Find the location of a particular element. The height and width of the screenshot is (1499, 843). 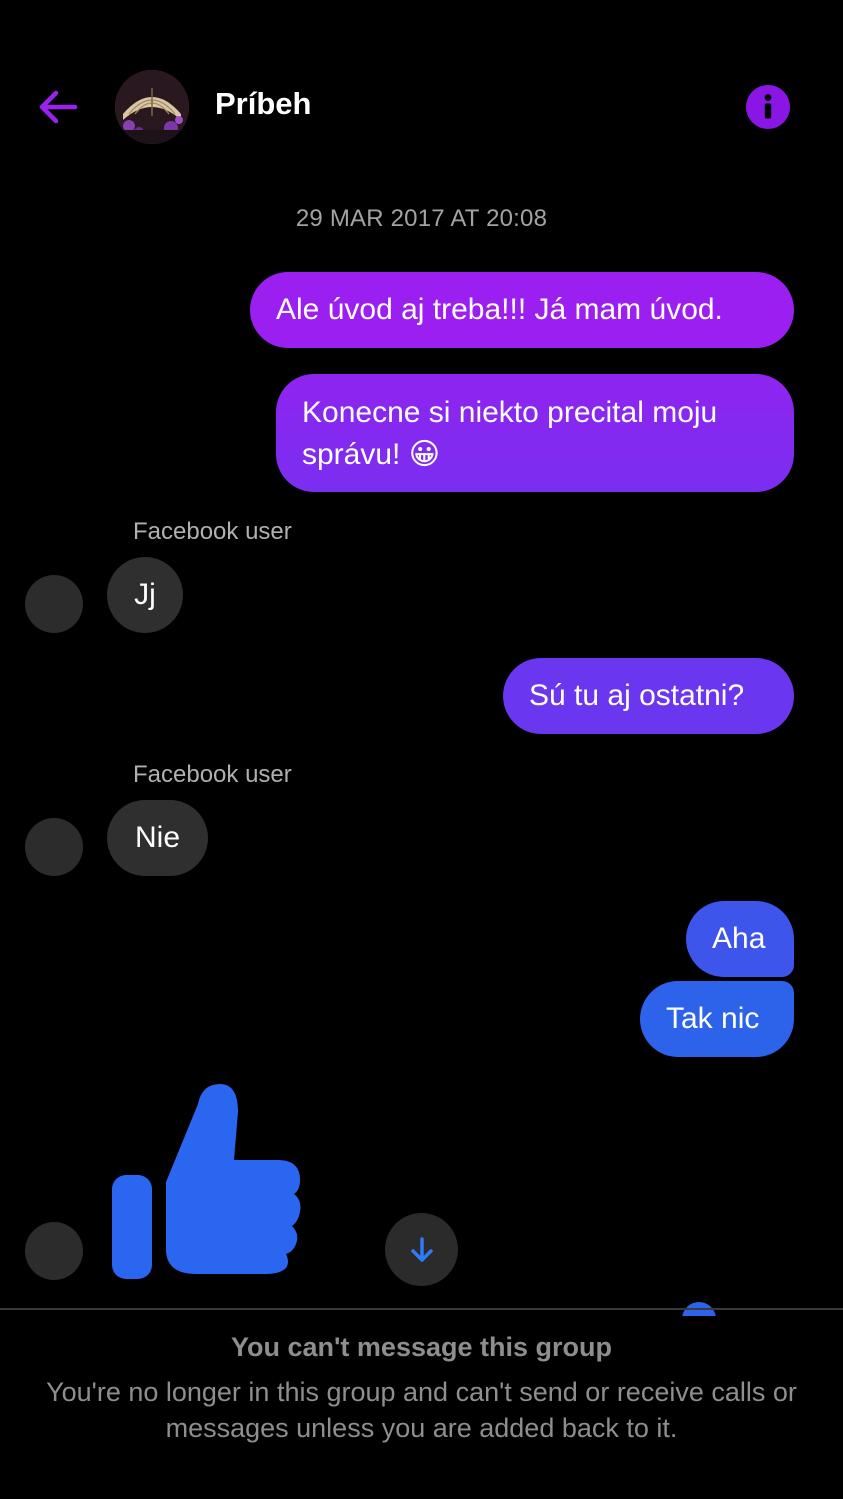

arrow-left-icon is located at coordinates (58, 107).